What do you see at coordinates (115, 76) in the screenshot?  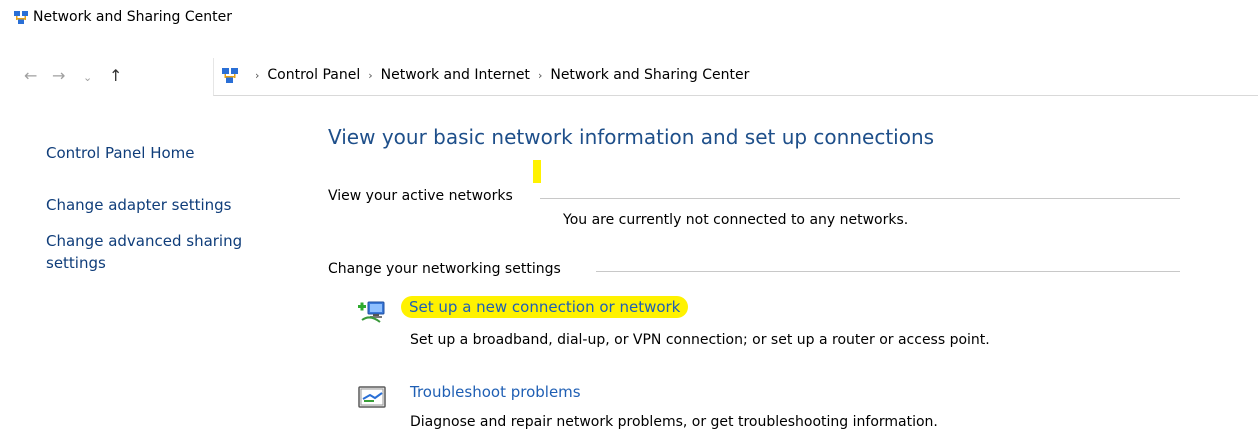 I see `up-arrow-icon: ↑` at bounding box center [115, 76].